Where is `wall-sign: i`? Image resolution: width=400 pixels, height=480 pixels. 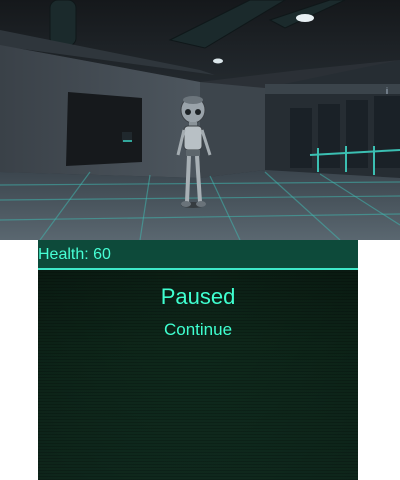 wall-sign: i is located at coordinates (387, 91).